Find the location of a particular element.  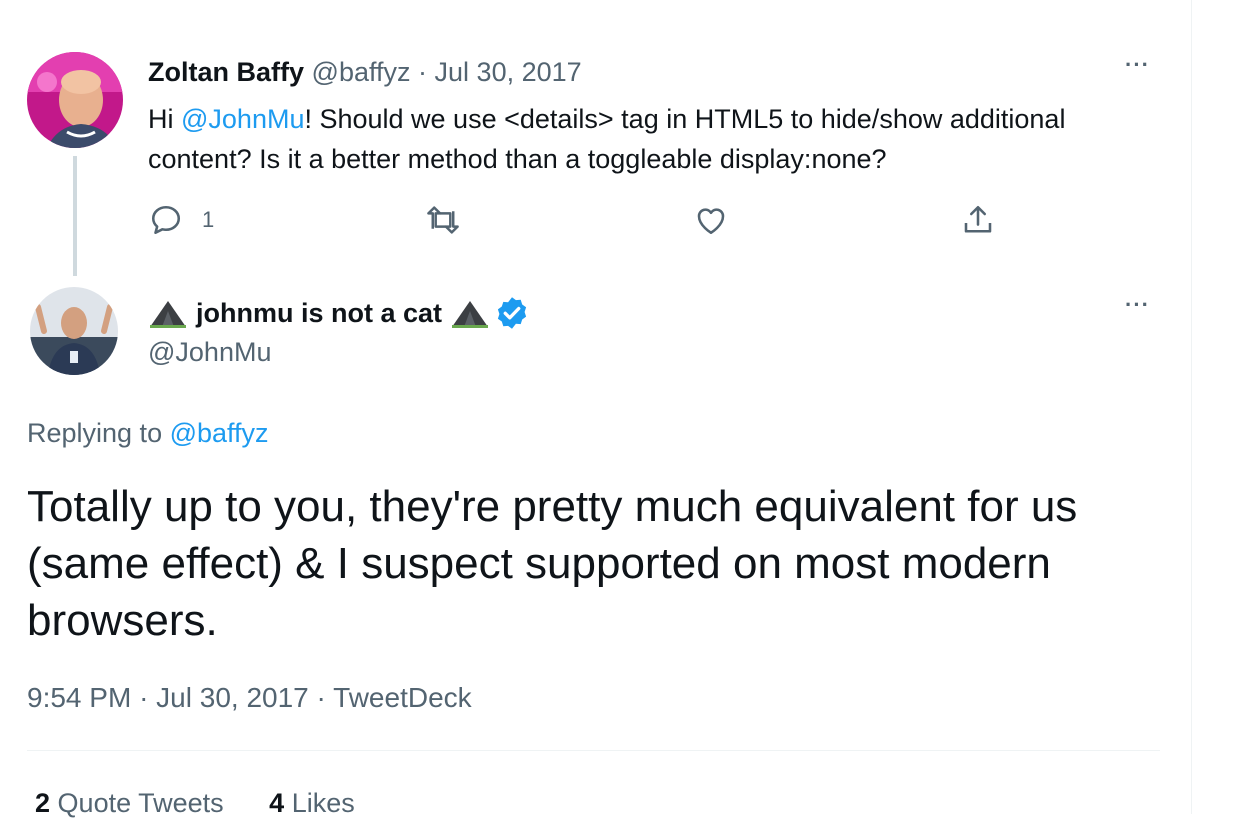

parent-text-start: Hi is located at coordinates (164, 119).